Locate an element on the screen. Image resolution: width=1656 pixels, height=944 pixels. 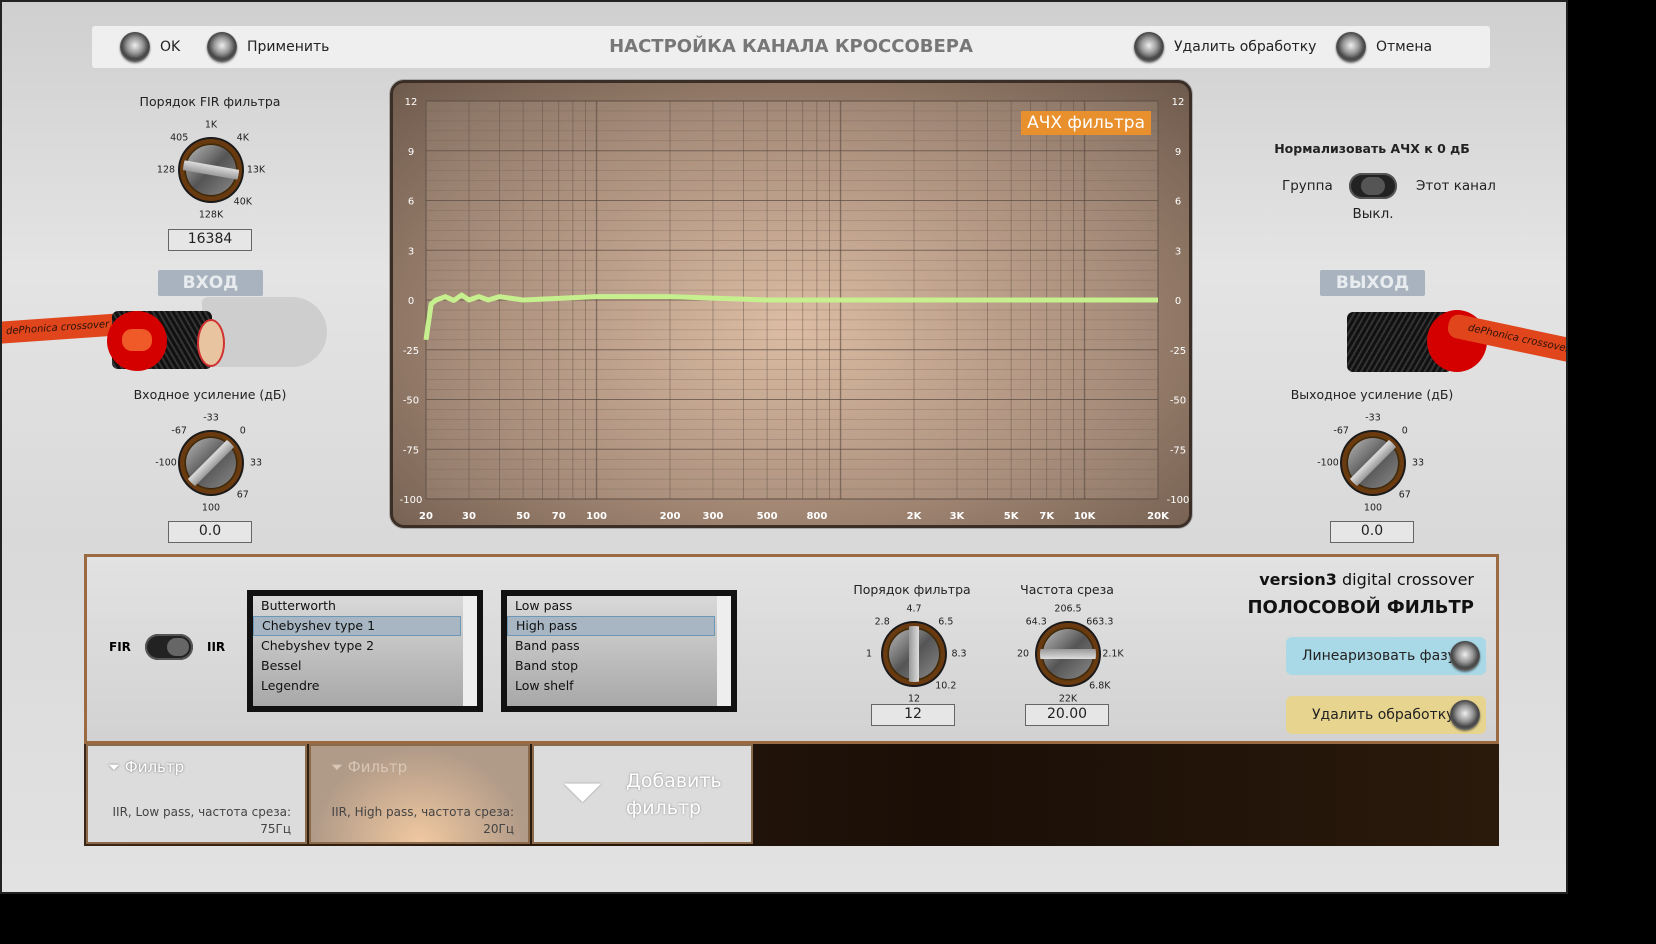
y-tick-label-left: -25 is located at coordinates (411, 351).